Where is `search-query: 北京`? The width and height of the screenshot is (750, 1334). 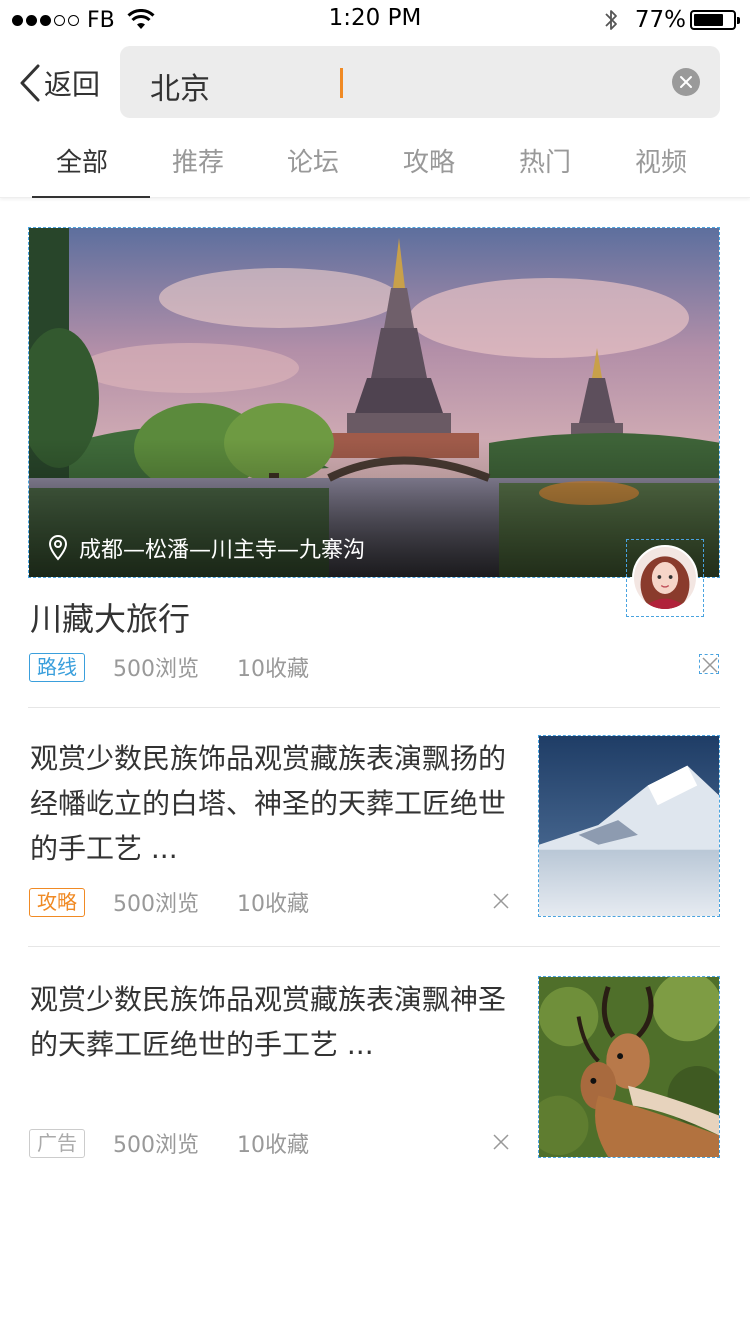 search-query: 北京 is located at coordinates (180, 89).